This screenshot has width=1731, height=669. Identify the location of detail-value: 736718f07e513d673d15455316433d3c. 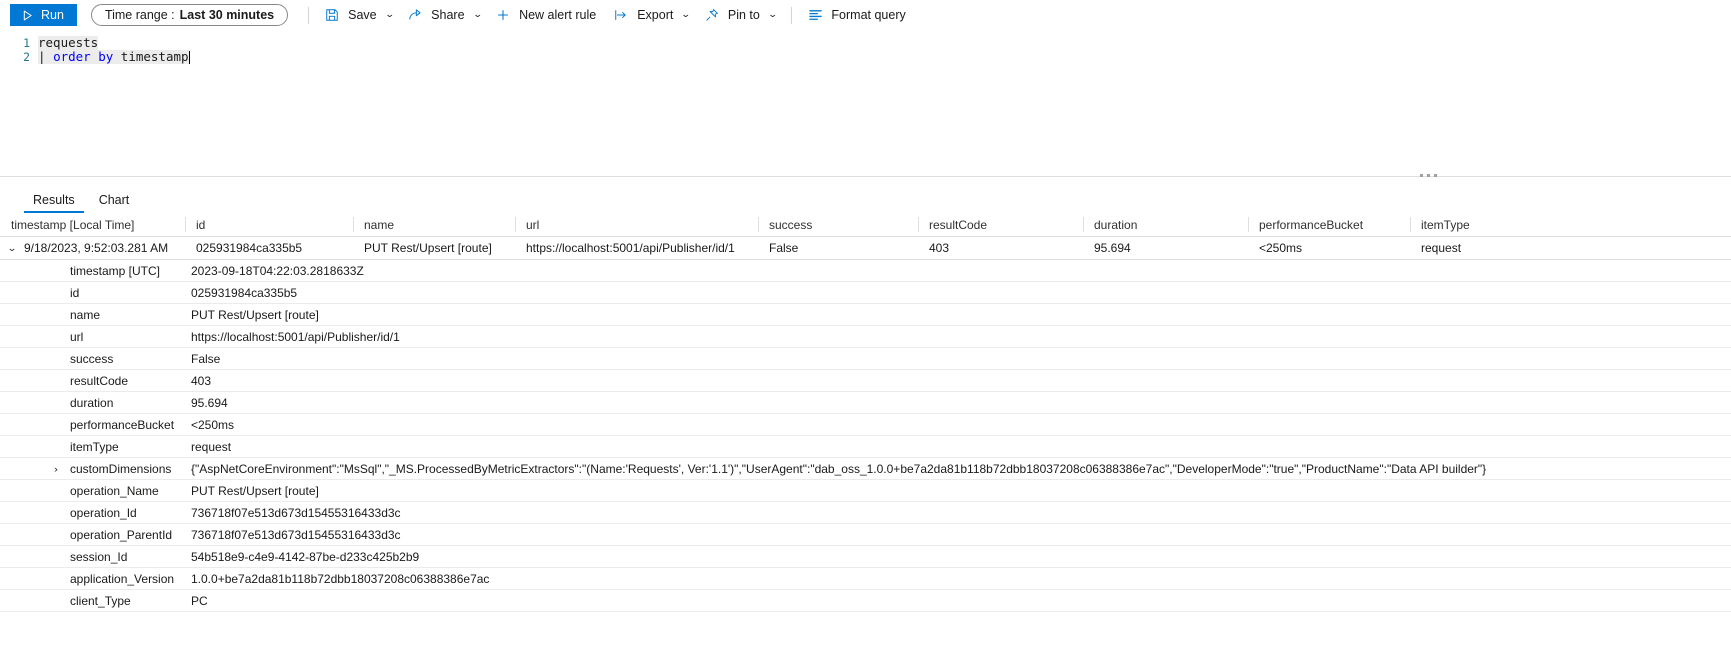
(296, 512).